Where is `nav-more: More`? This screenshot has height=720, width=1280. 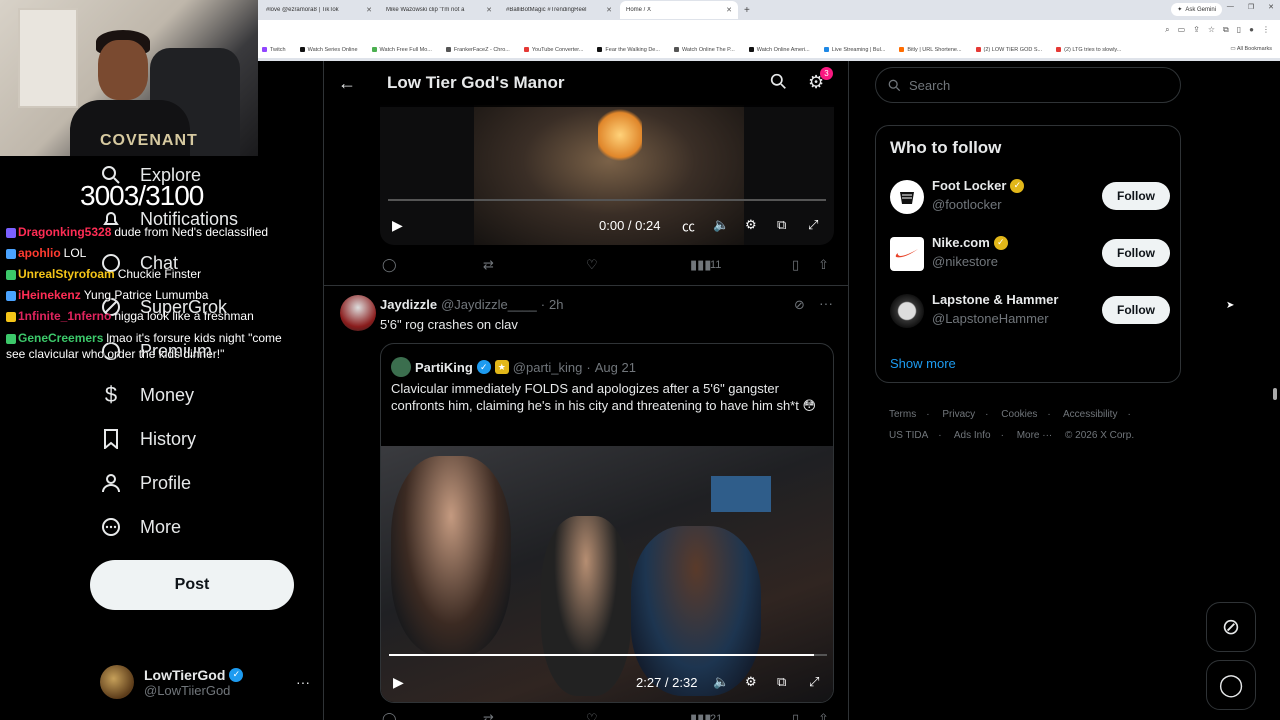 nav-more: More is located at coordinates (140, 527).